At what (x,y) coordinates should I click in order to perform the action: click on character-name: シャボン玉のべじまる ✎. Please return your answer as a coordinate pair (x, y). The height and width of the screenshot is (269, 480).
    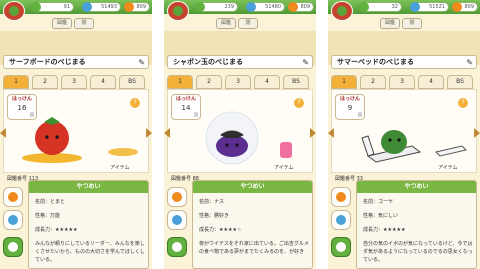
    Looking at the image, I should click on (240, 62).